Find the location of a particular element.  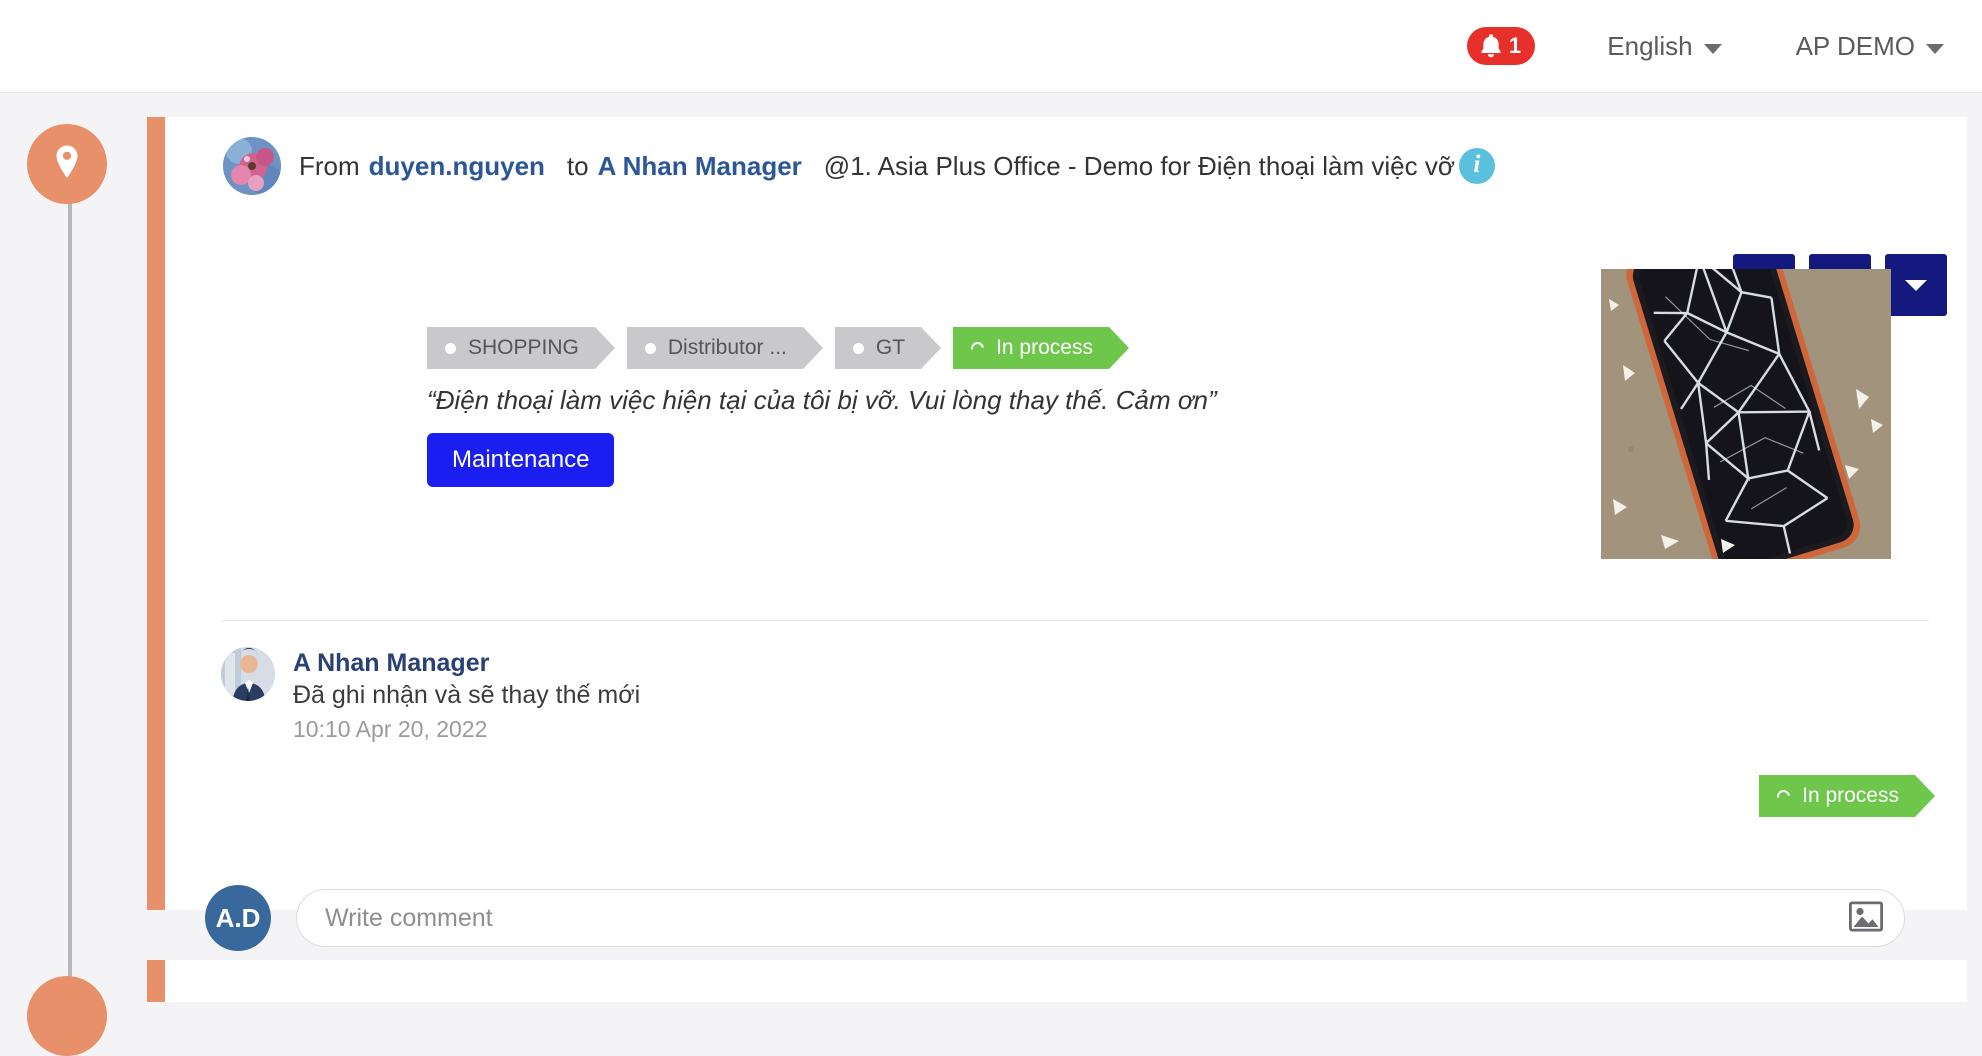

timeline-line is located at coordinates (70, 581).